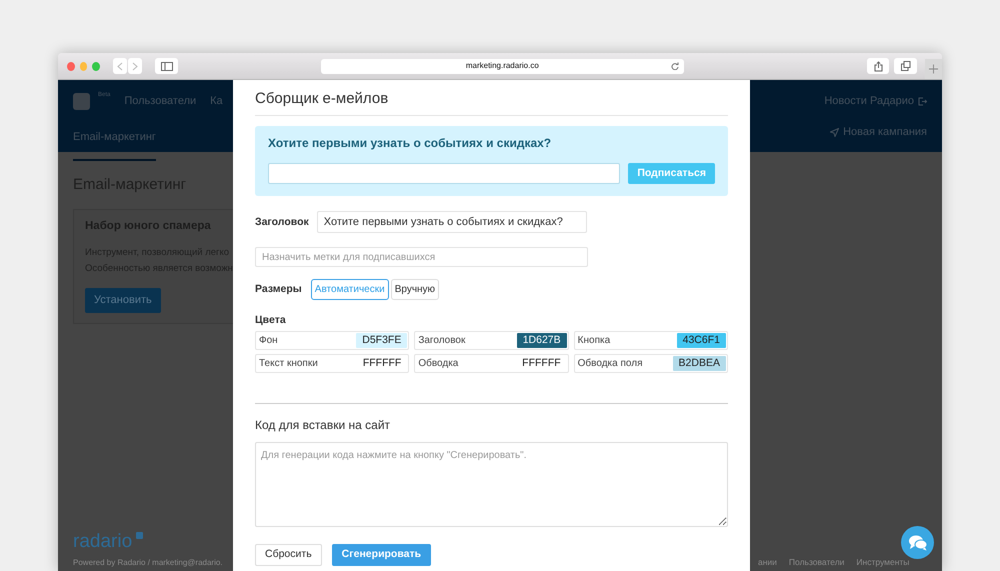 The height and width of the screenshot is (571, 1000). Describe the element at coordinates (81, 101) in the screenshot. I see `logo-icon` at that location.